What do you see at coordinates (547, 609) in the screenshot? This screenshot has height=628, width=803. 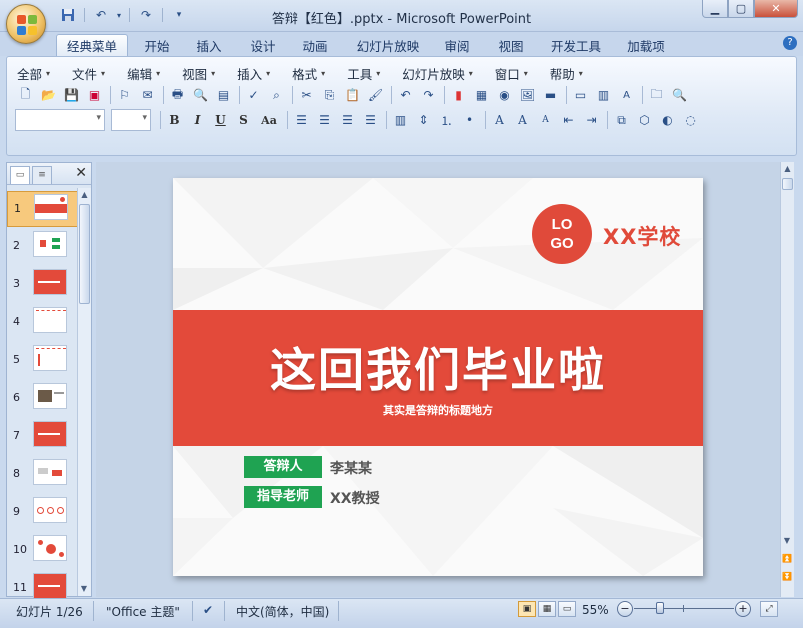 I see `slide-sorter-view-icon: ▦` at bounding box center [547, 609].